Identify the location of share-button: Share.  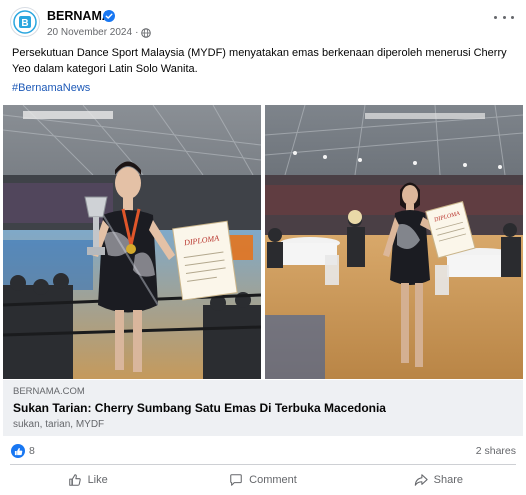
(438, 480).